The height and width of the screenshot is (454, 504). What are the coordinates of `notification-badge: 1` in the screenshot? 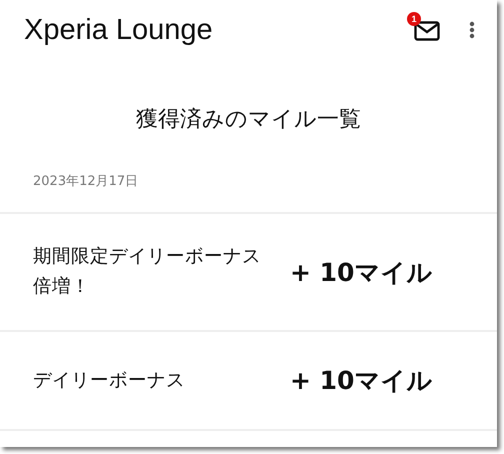 It's located at (414, 19).